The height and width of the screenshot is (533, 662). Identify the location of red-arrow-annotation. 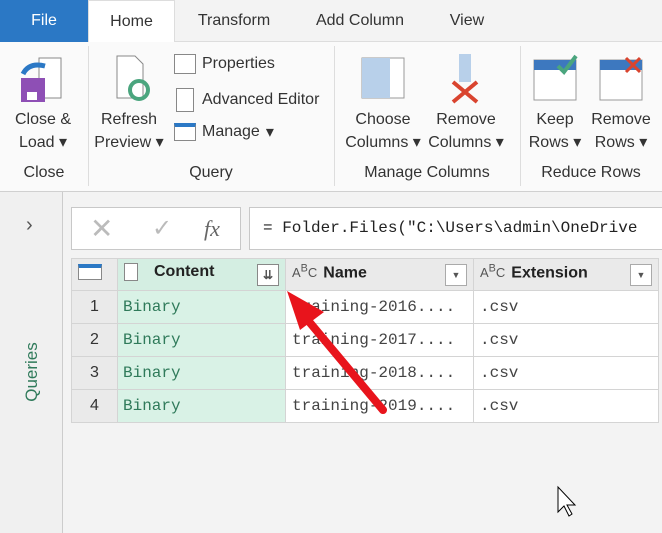
(337, 352).